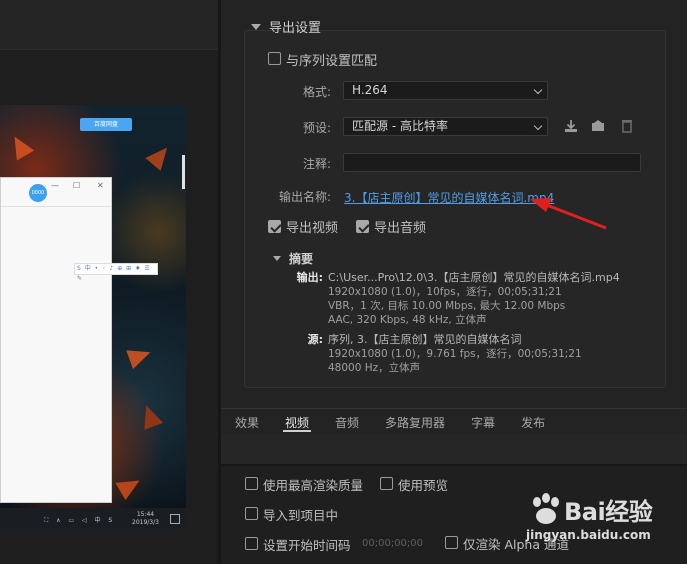  I want to click on output-summary-line: C:\User...Pro\12.0\3.【店主原创】常见的自媒体名词.mp4, so click(474, 277).